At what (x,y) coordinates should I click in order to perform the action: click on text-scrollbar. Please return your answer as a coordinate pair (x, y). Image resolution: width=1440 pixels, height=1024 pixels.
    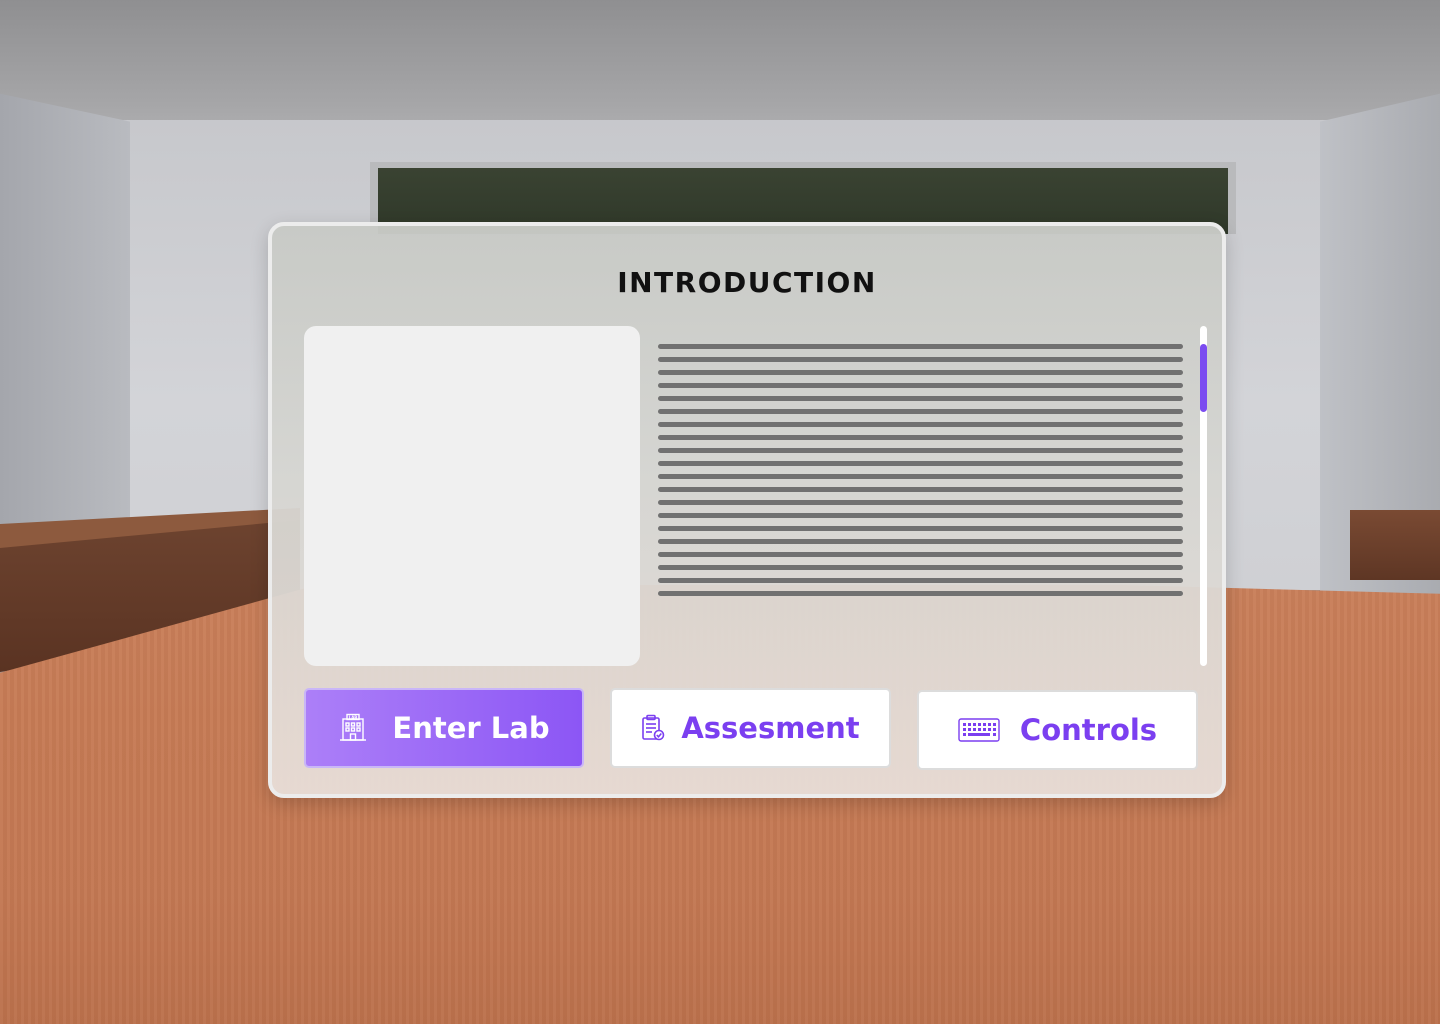
    Looking at the image, I should click on (1203, 496).